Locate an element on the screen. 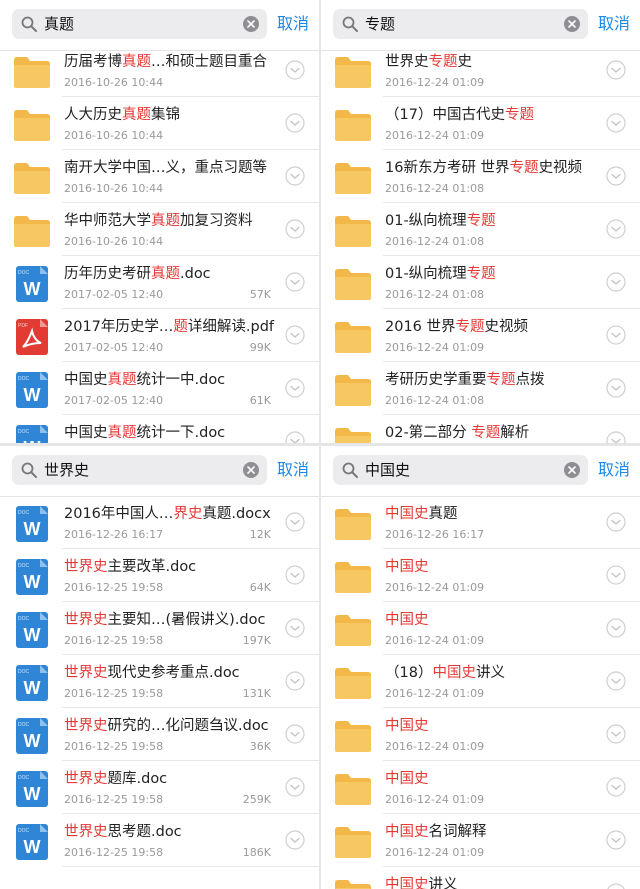 The image size is (640, 889). file-name: 南开大学中国…义，重点习题等 is located at coordinates (165, 168).